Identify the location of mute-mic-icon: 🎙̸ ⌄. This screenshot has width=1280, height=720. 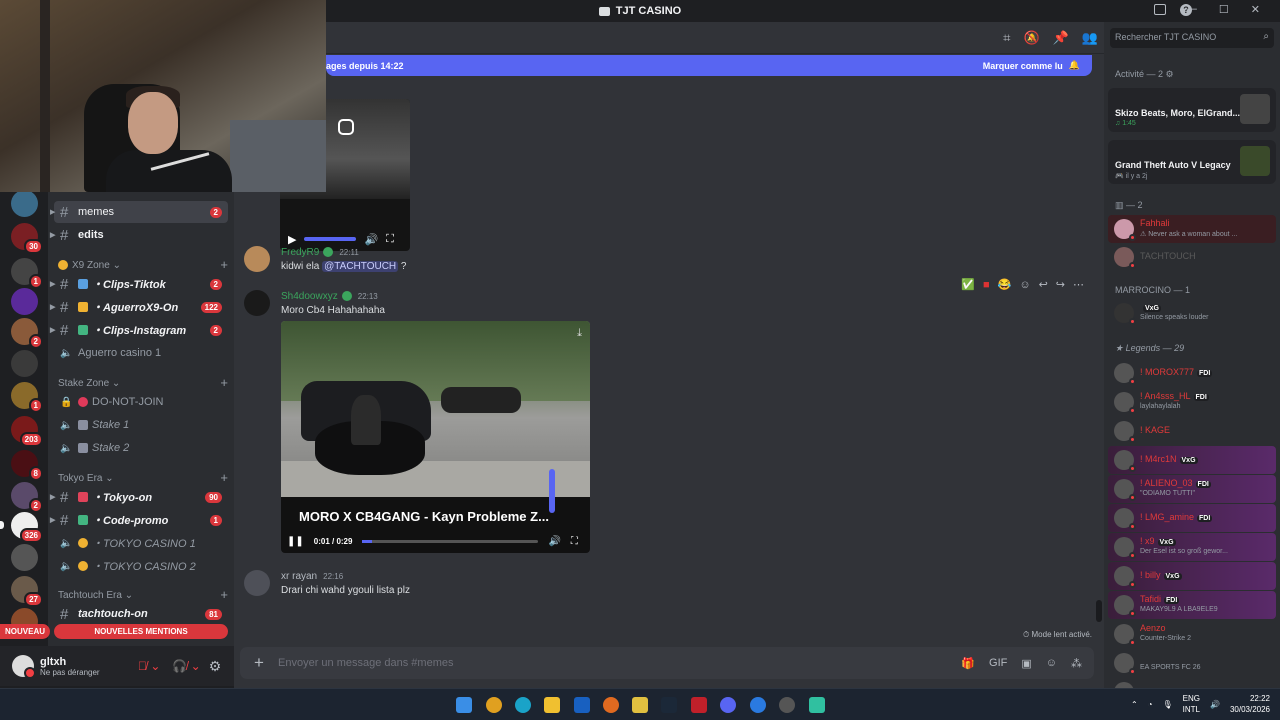
(149, 666).